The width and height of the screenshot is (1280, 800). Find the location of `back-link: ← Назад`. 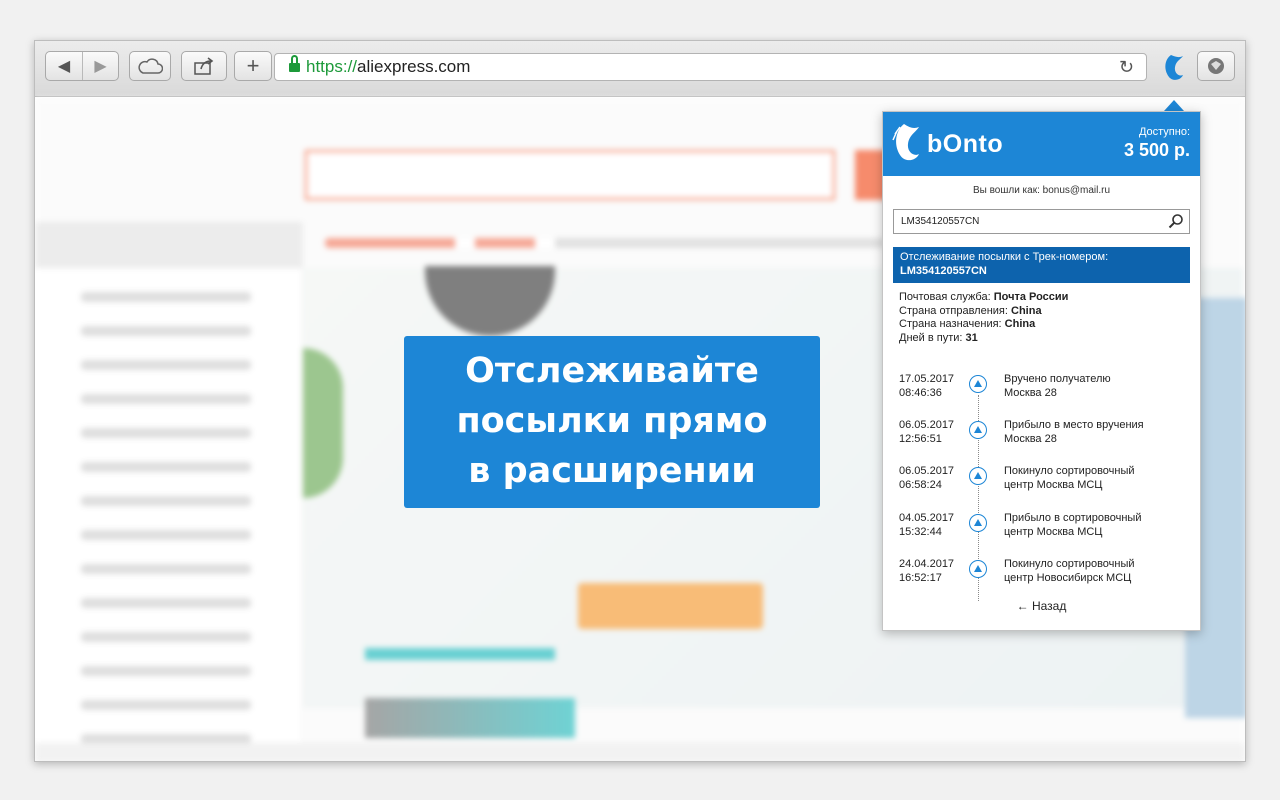

back-link: ← Назад is located at coordinates (1041, 606).